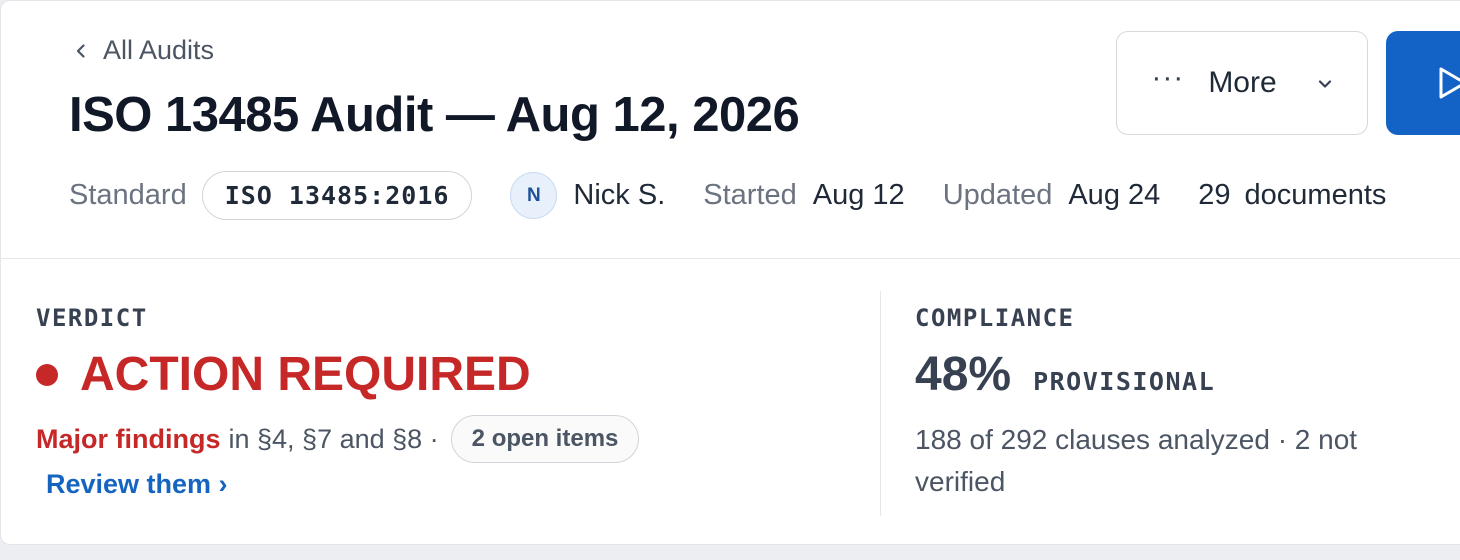  I want to click on updated-label: Updated, so click(997, 195).